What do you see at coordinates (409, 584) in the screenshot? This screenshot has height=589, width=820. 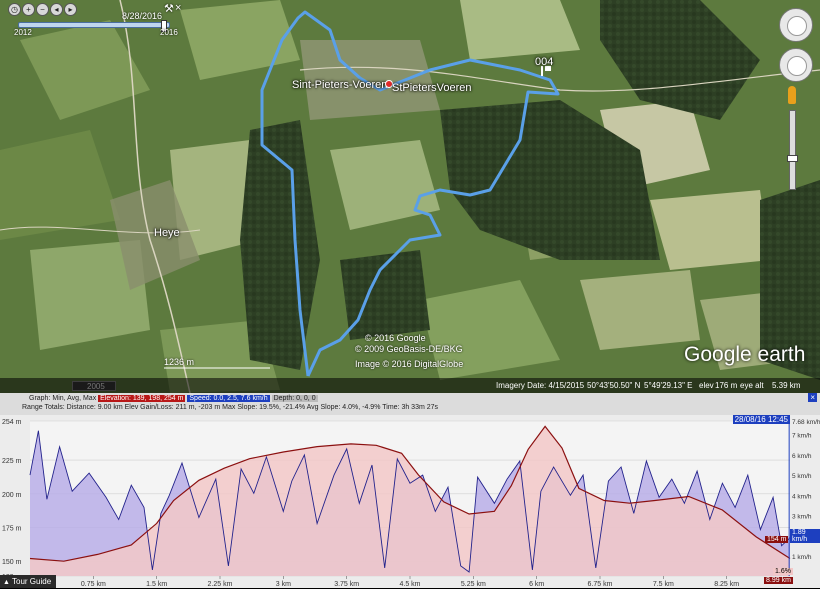 I see `x-tick-label: 4.5 km` at bounding box center [409, 584].